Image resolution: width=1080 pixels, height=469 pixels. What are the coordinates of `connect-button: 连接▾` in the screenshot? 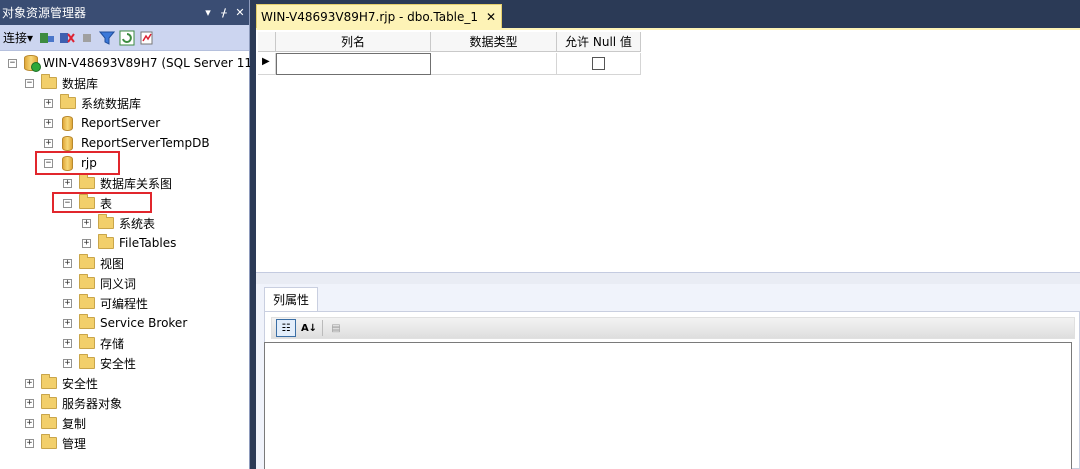 It's located at (18, 37).